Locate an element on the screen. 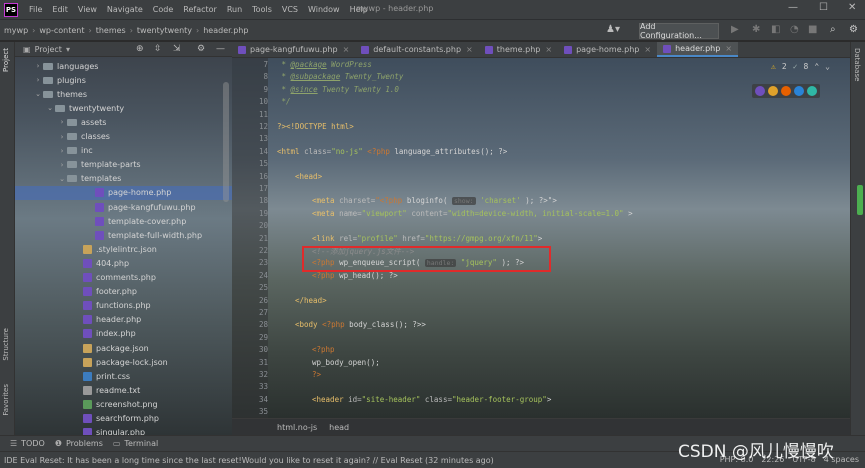  tree-item: › template-parts is located at coordinates (123, 165).